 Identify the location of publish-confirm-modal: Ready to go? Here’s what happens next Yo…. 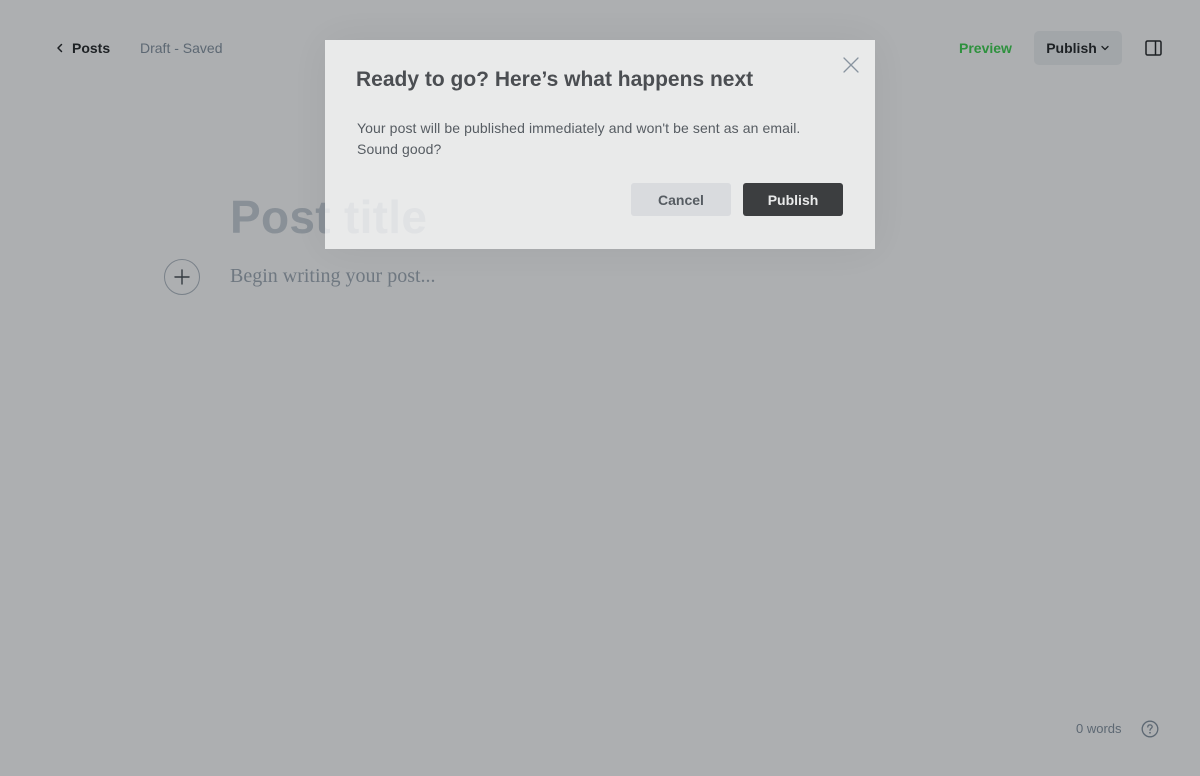
(600, 144).